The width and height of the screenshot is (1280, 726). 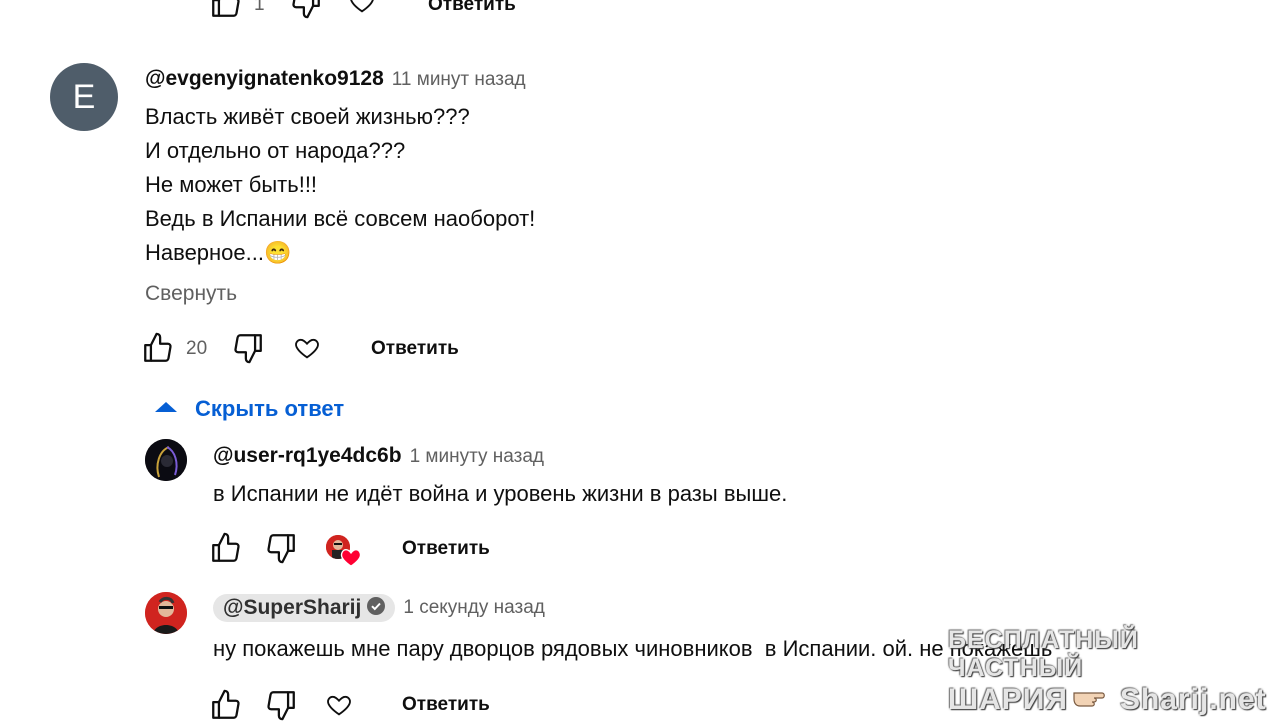 I want to click on creator-handle-chip: @SuperSharij, so click(x=304, y=608).